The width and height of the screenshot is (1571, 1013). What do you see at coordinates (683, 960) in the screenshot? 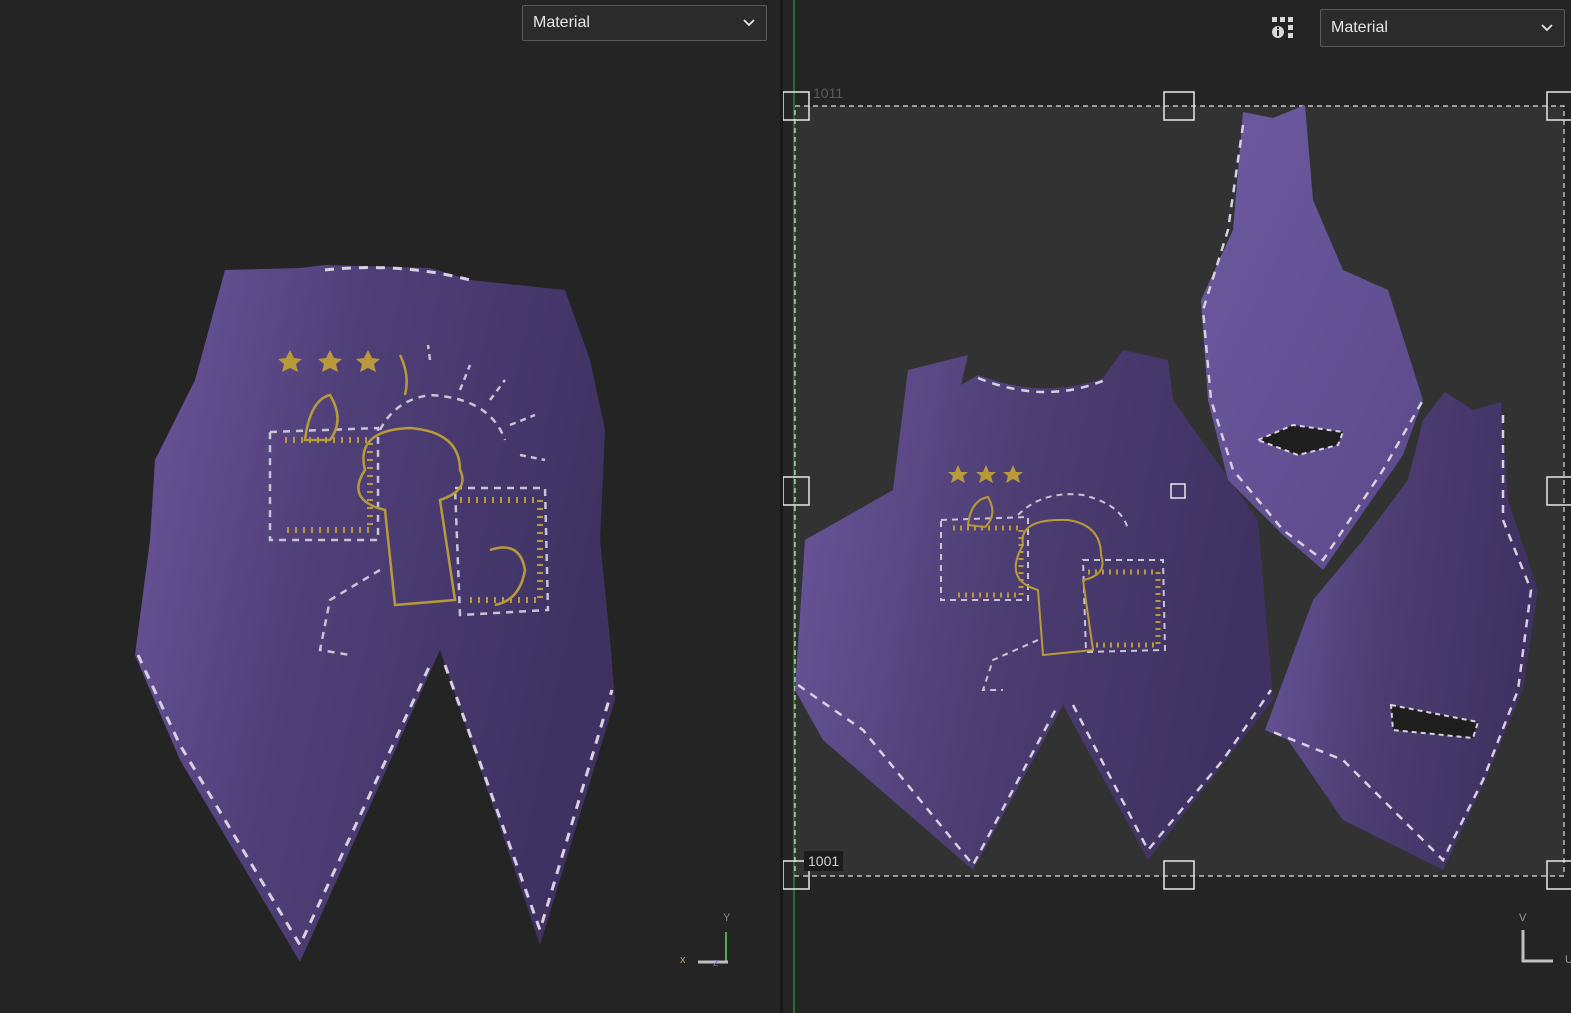
I see `axis-x-label: x` at bounding box center [683, 960].